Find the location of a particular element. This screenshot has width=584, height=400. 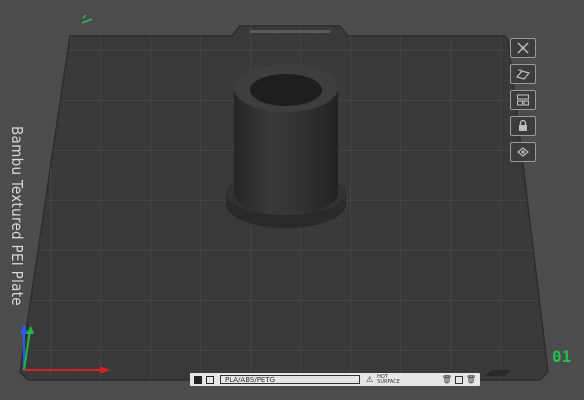

model-object is located at coordinates (286, 146).